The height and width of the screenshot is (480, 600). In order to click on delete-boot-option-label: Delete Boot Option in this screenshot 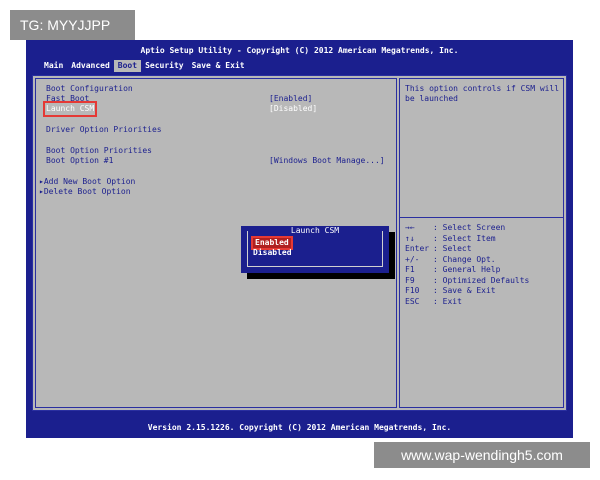, I will do `click(87, 191)`.